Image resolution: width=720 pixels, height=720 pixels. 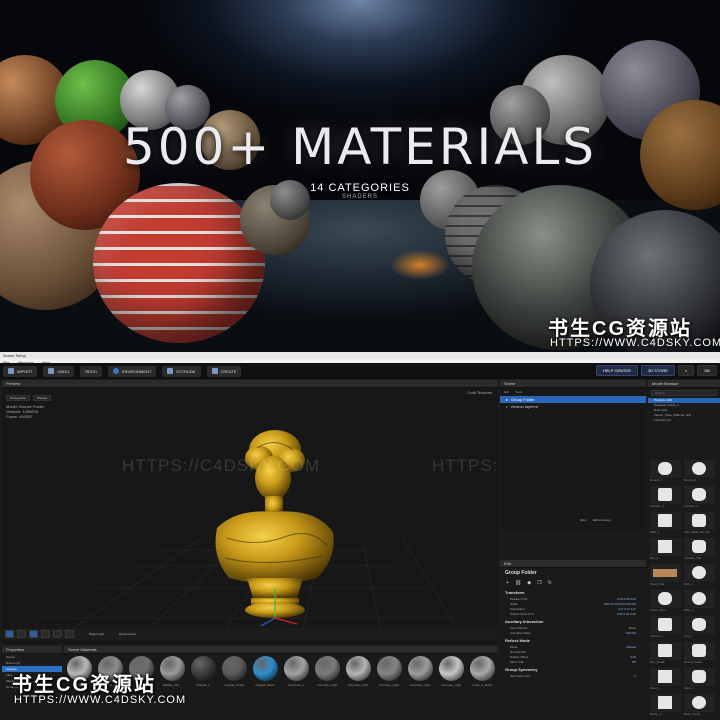 I want to click on model-thumbnail: Sphere_1, so click(x=665, y=627).